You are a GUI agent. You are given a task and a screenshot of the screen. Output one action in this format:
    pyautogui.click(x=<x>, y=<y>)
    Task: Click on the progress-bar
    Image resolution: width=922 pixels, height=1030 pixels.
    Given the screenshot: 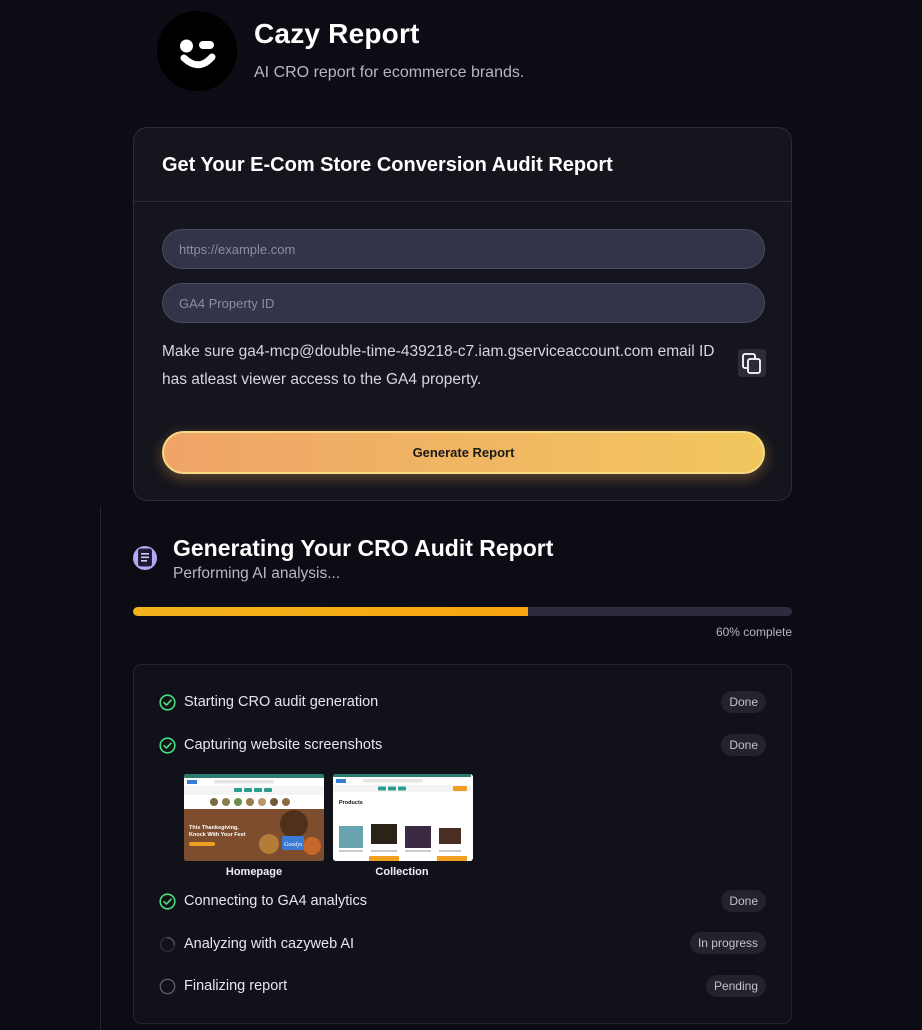 What is the action you would take?
    pyautogui.click(x=462, y=611)
    